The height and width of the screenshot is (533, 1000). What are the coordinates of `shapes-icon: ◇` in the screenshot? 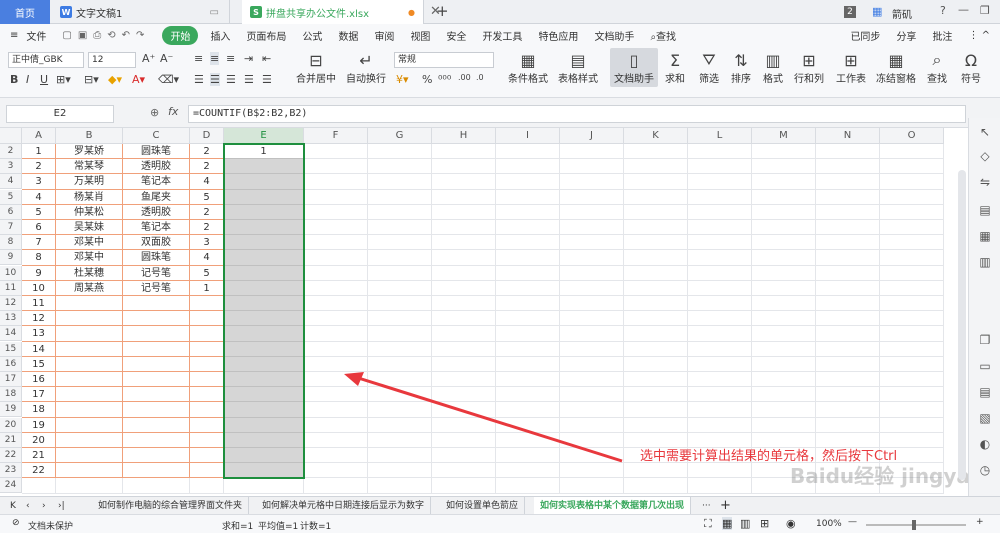 It's located at (985, 156).